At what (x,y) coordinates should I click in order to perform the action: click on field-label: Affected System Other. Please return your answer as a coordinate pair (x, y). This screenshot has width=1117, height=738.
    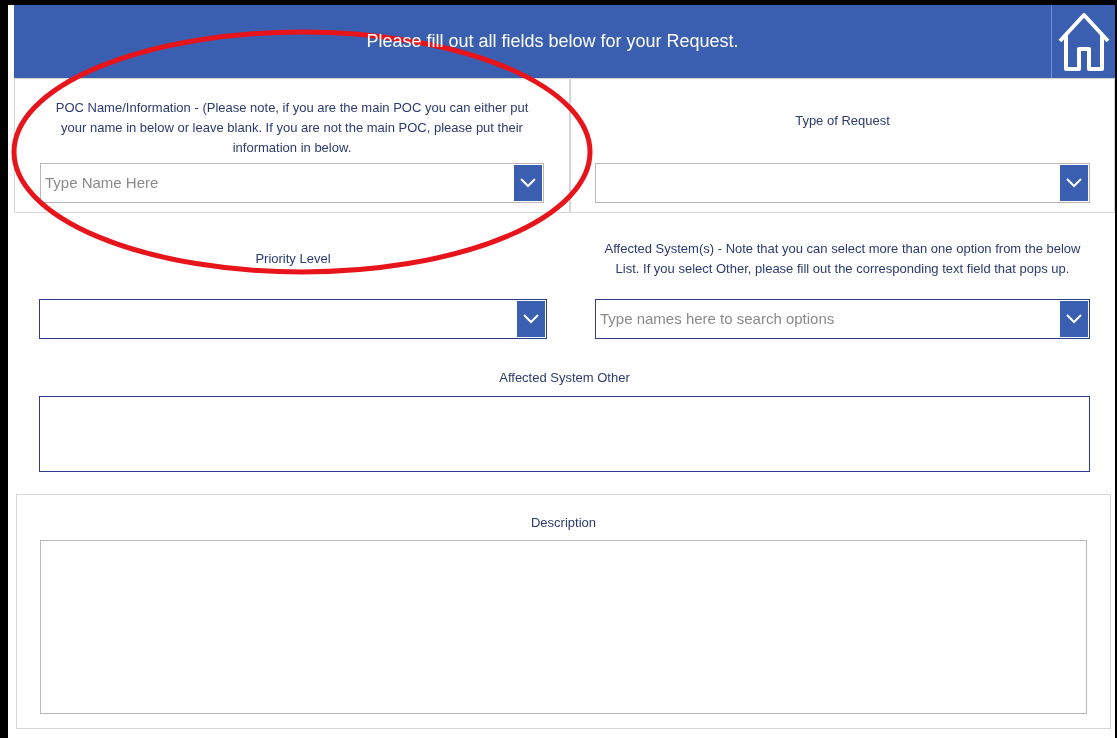
    Looking at the image, I should click on (564, 378).